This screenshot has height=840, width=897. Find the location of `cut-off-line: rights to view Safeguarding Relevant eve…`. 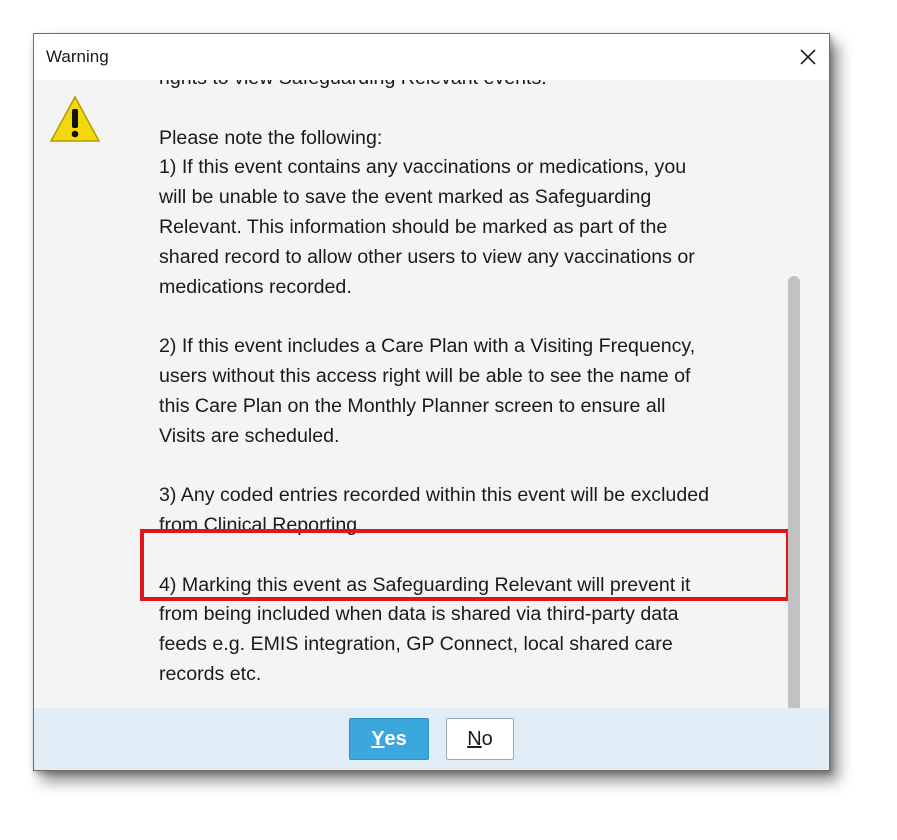

cut-off-line: rights to view Safeguarding Relevant eve… is located at coordinates (474, 87).